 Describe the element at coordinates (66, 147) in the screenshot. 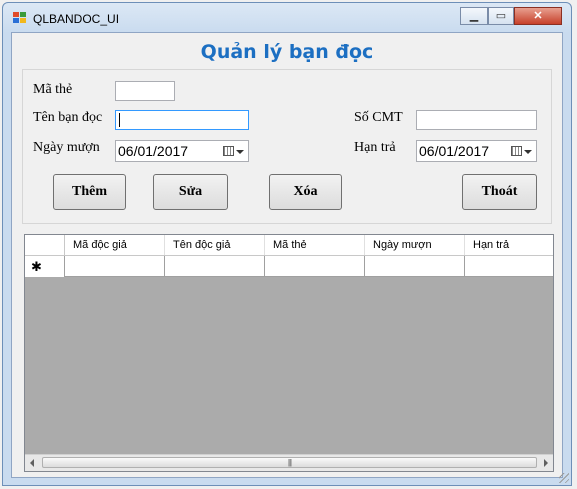

I see `label-ngay-muon: Ngày mượn` at that location.